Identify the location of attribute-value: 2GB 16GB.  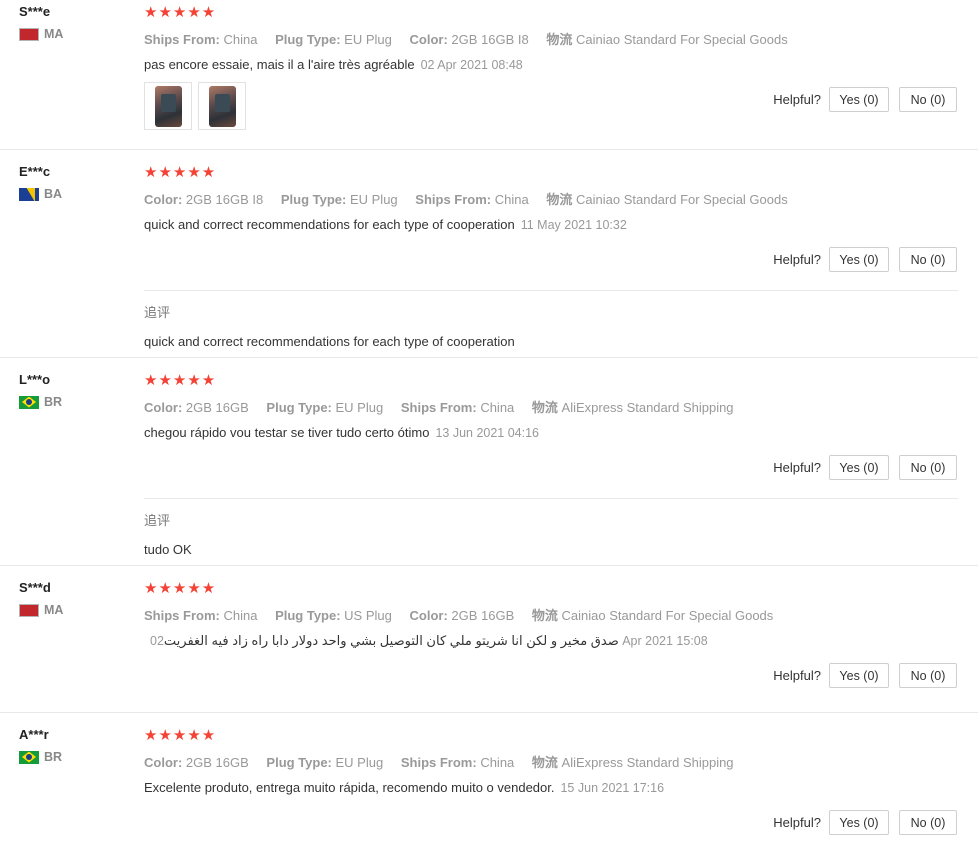
(217, 407).